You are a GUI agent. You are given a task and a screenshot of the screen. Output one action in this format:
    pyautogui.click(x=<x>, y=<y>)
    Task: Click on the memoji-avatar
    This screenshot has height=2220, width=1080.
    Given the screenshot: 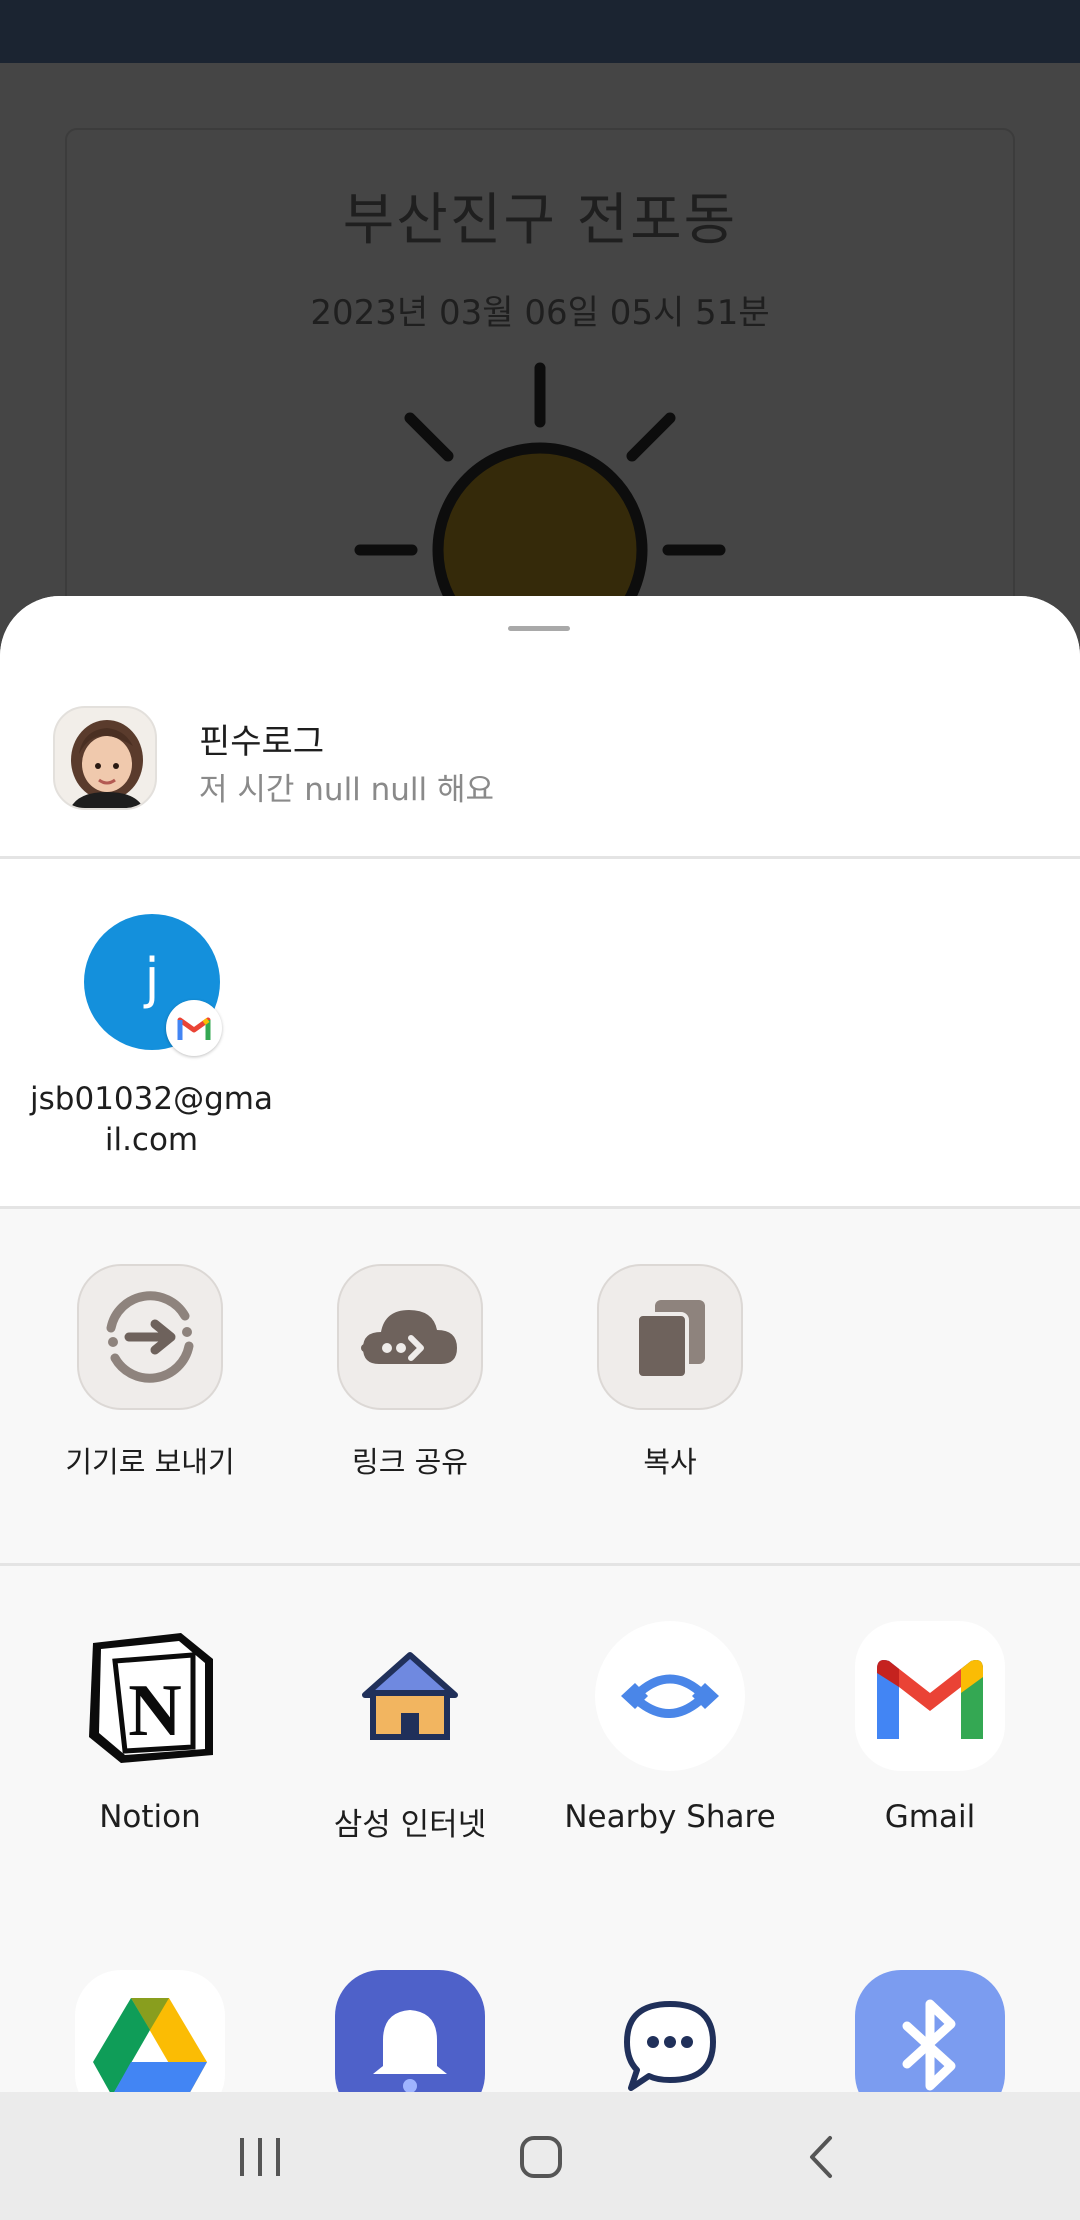 What is the action you would take?
    pyautogui.click(x=105, y=758)
    